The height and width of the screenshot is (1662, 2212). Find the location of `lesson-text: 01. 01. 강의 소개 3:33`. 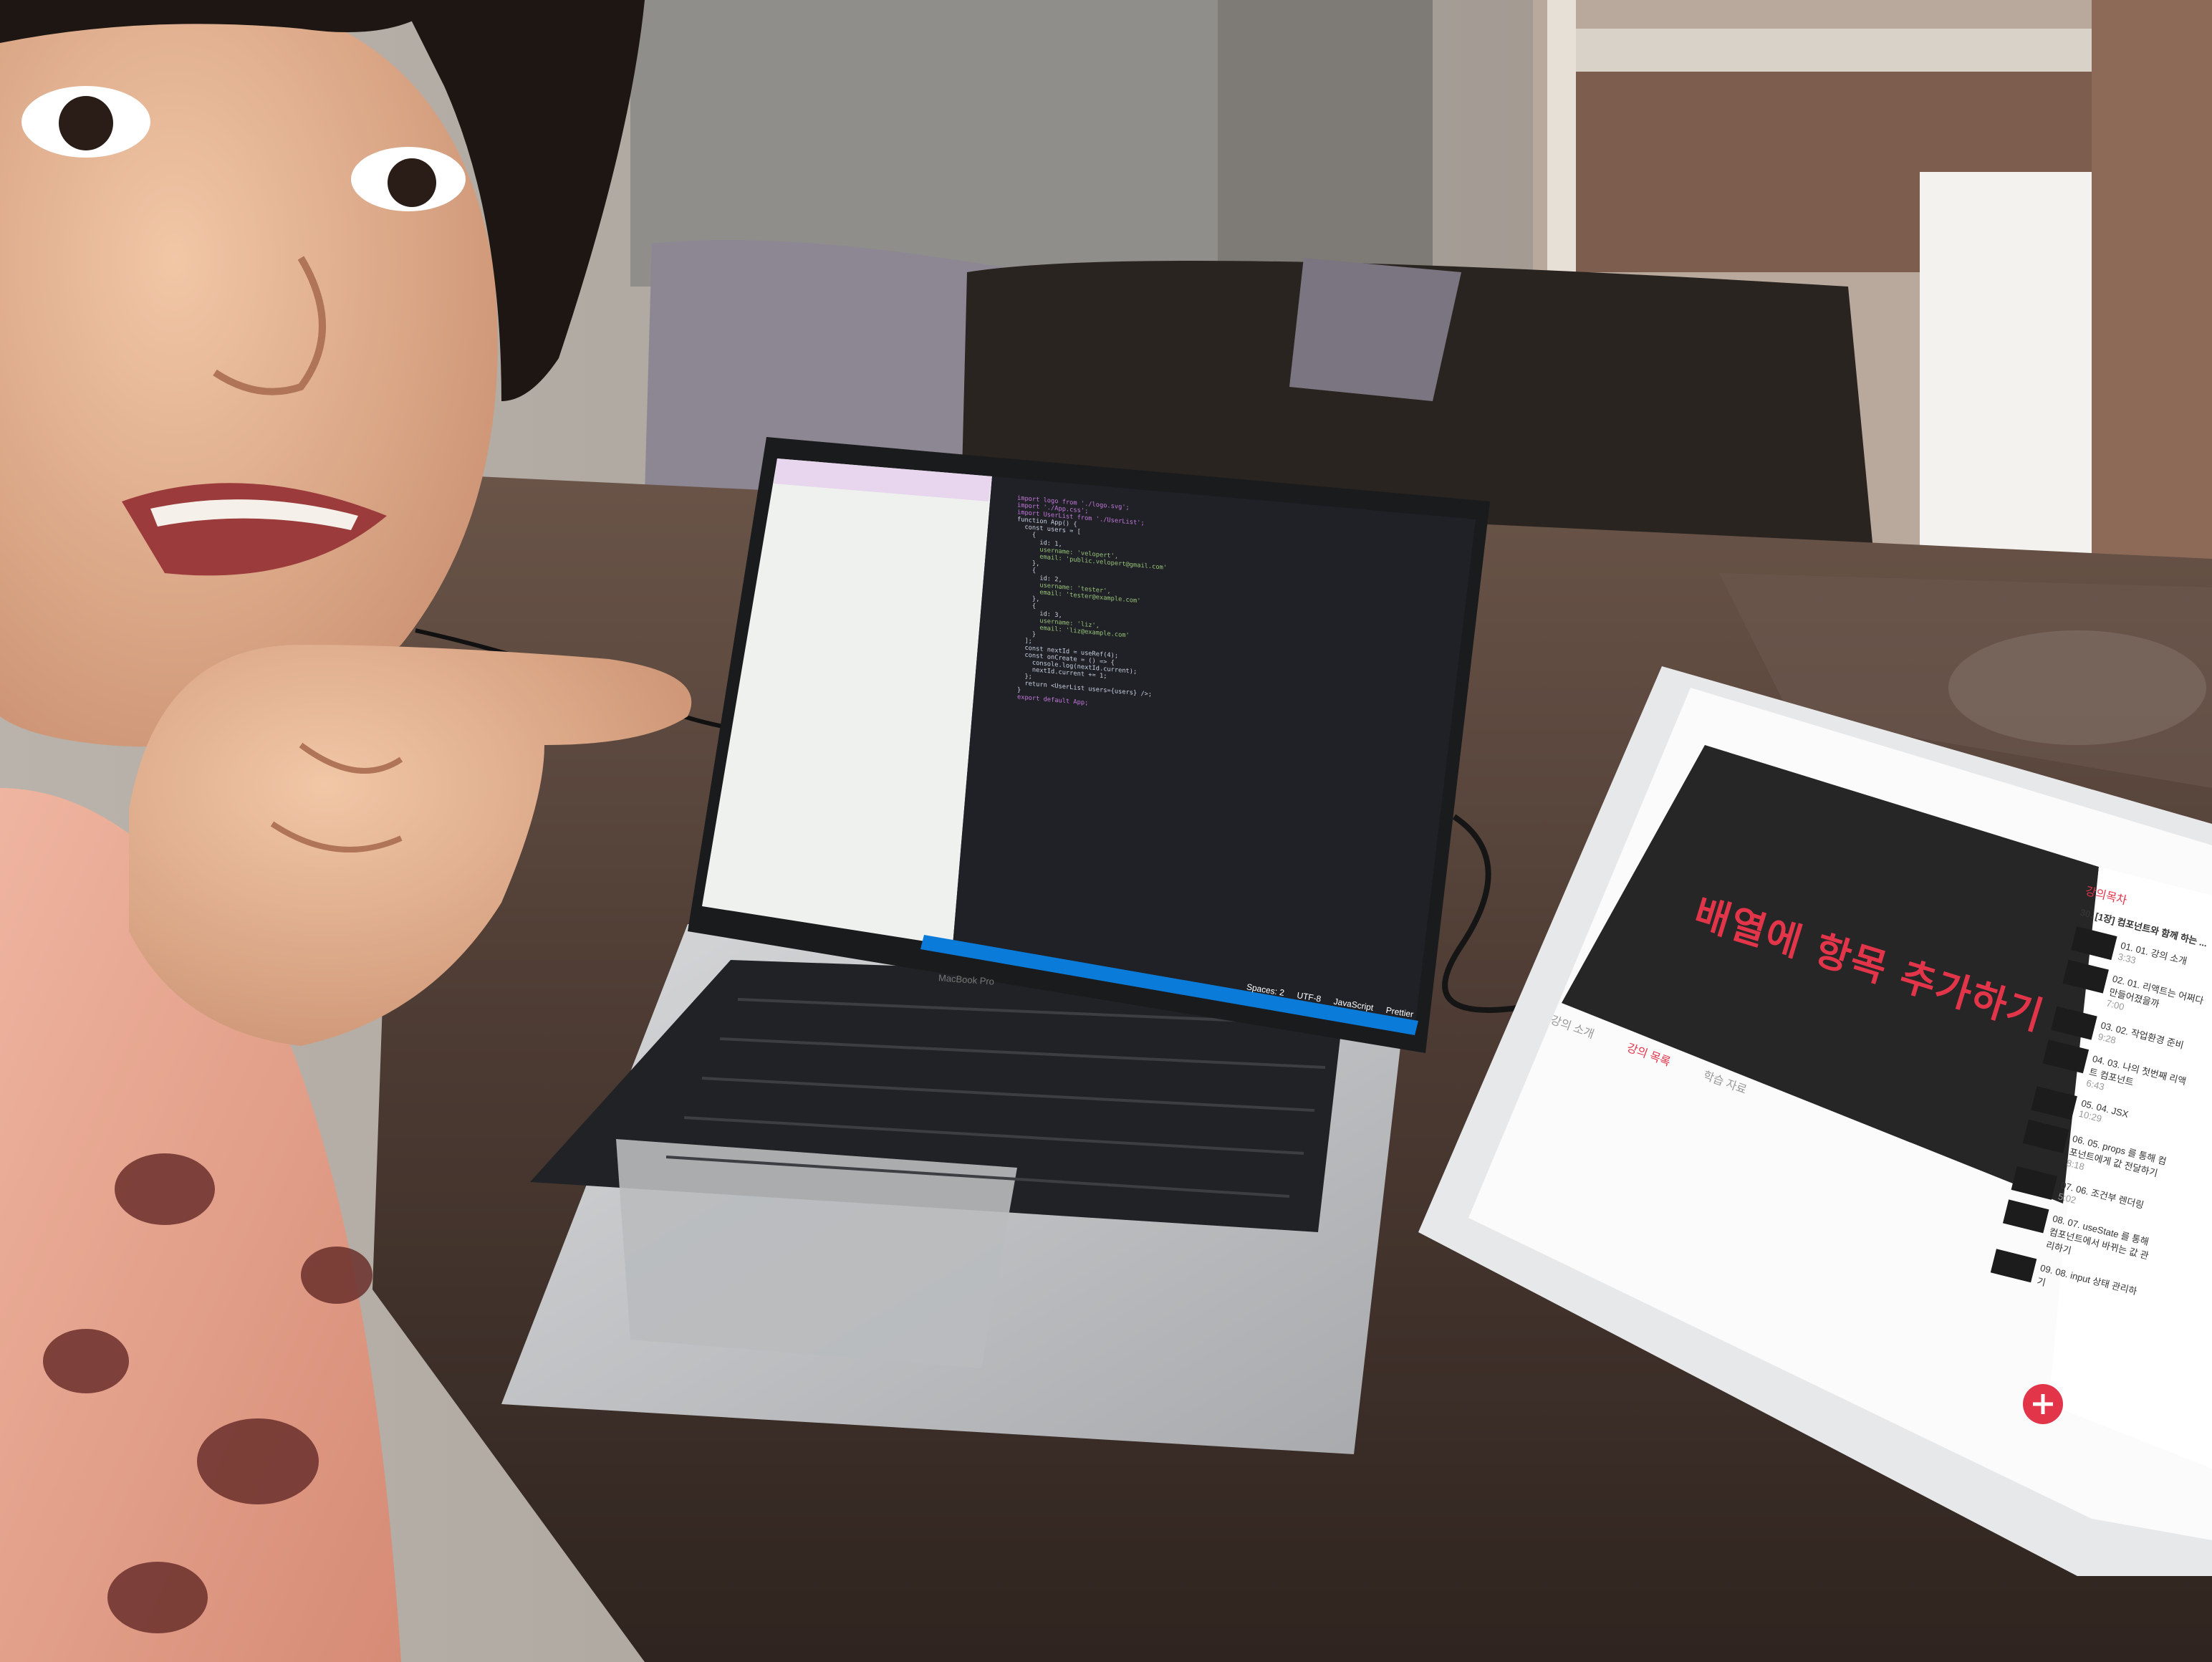

lesson-text: 01. 01. 강의 소개 3:33 is located at coordinates (2152, 958).